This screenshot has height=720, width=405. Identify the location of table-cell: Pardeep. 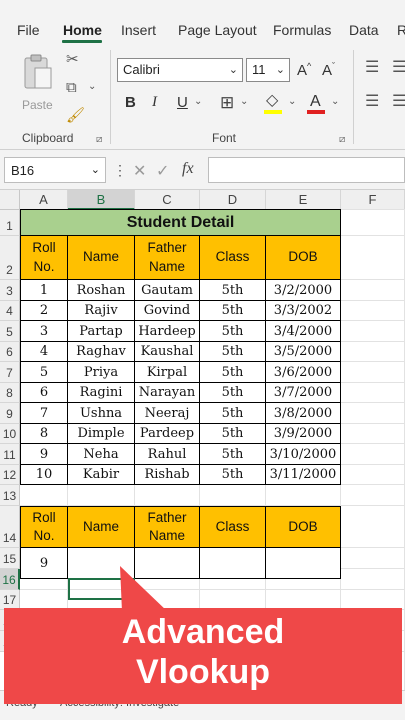
(167, 434).